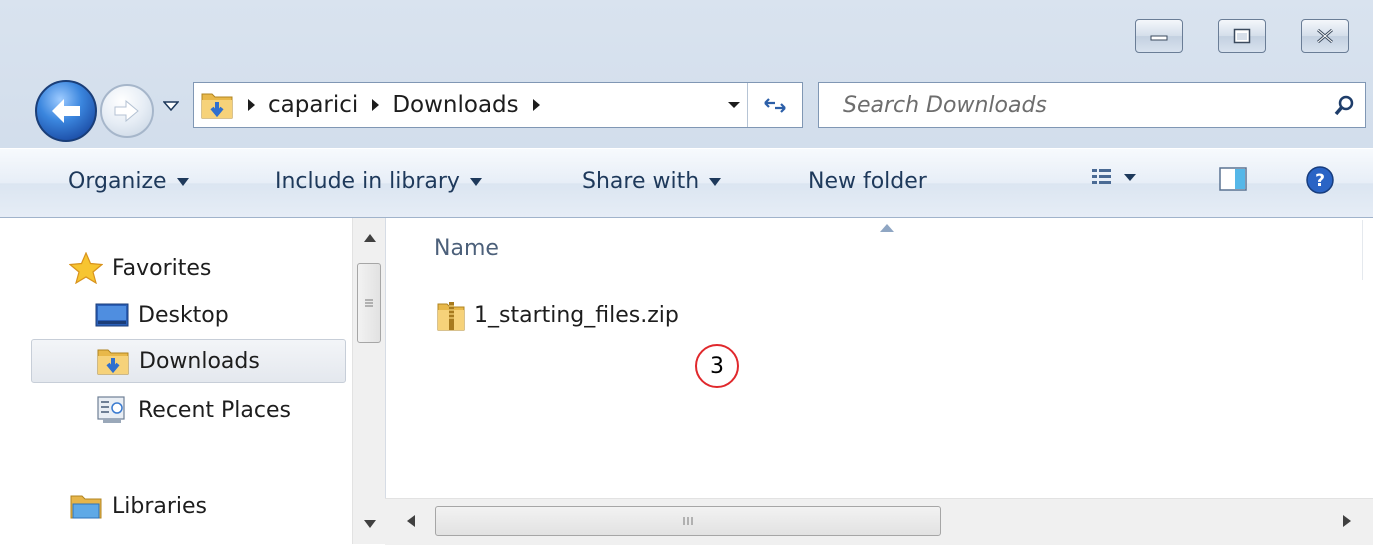  What do you see at coordinates (641, 181) in the screenshot?
I see `share-with-label: Share with` at bounding box center [641, 181].